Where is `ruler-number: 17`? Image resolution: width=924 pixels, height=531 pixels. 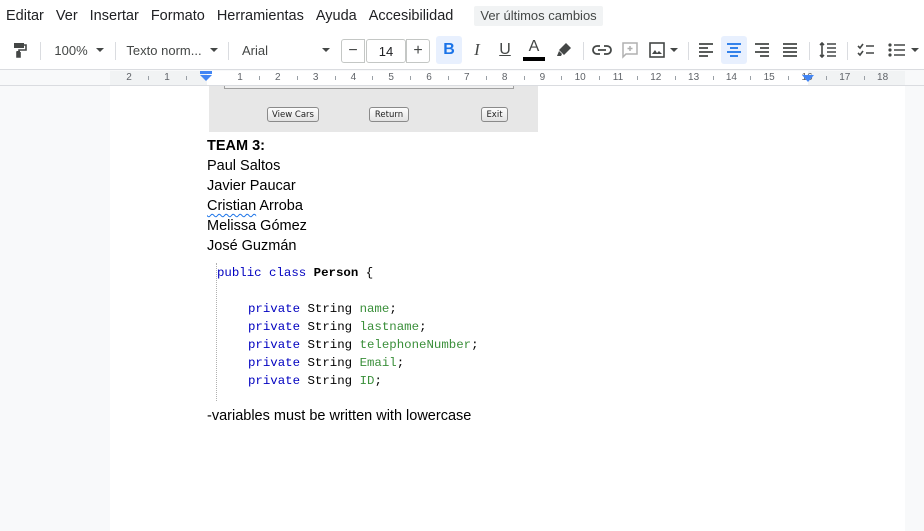 ruler-number: 17 is located at coordinates (845, 77).